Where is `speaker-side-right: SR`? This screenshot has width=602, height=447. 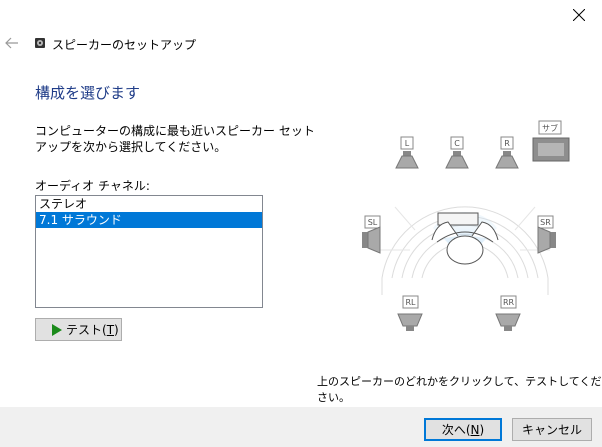
speaker-side-right: SR is located at coordinates (546, 234).